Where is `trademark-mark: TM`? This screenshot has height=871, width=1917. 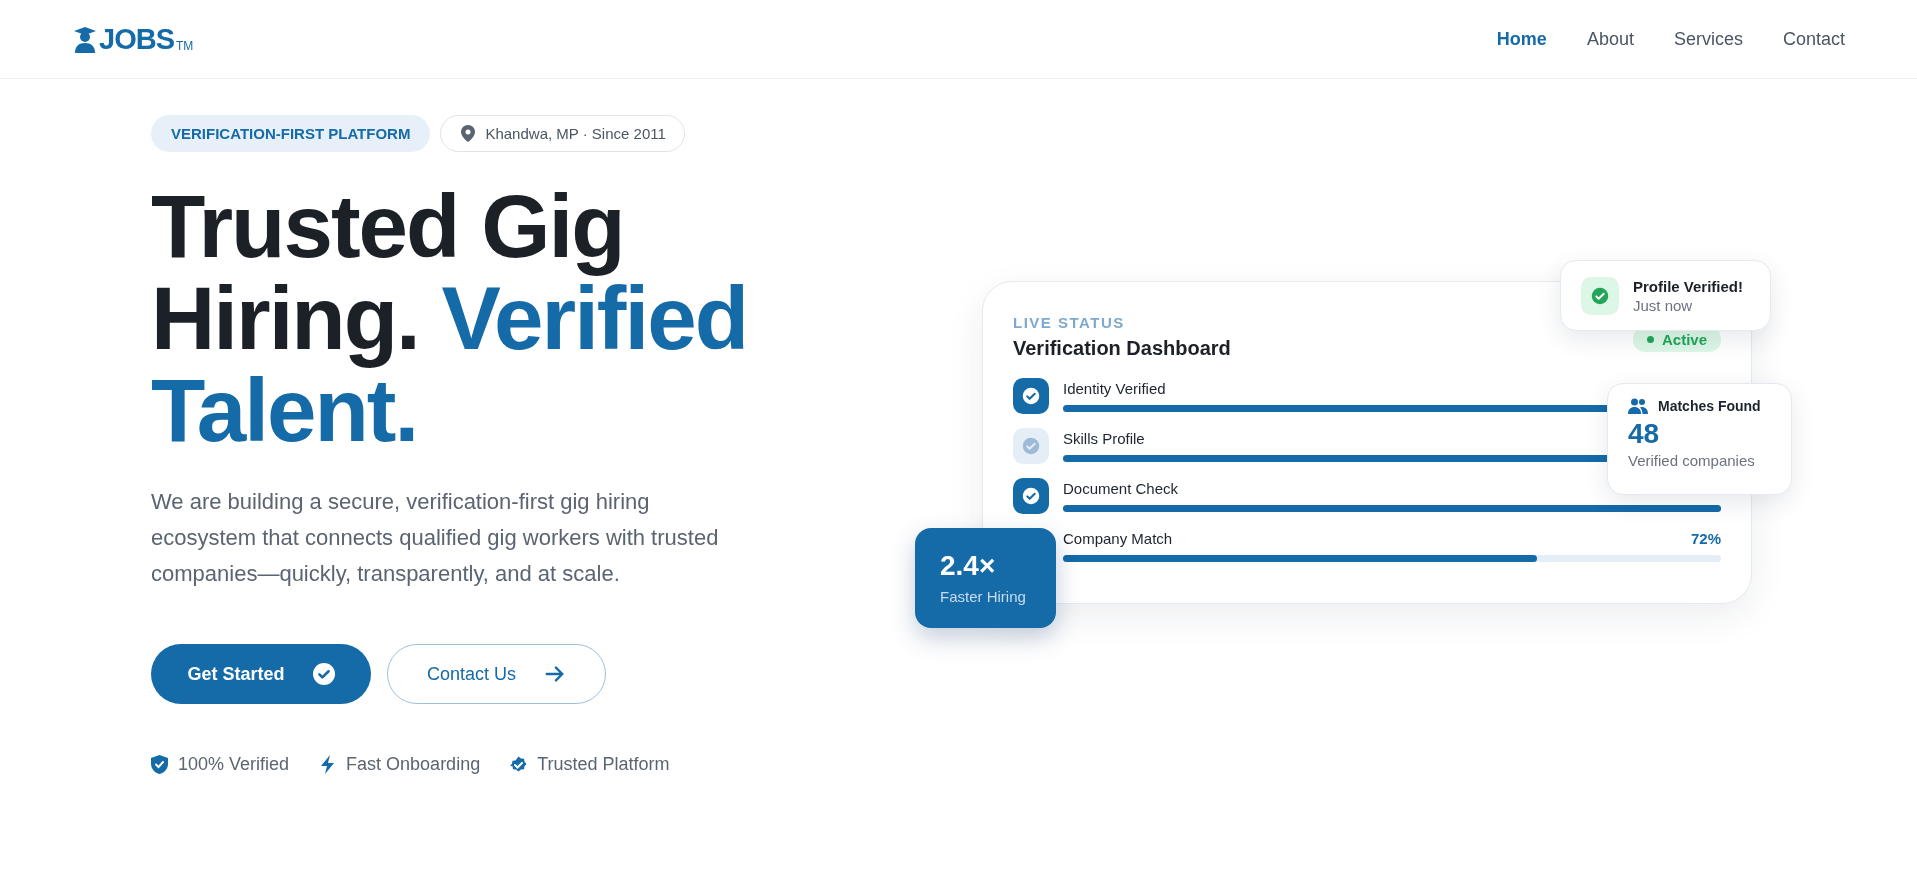
trademark-mark: TM is located at coordinates (185, 45).